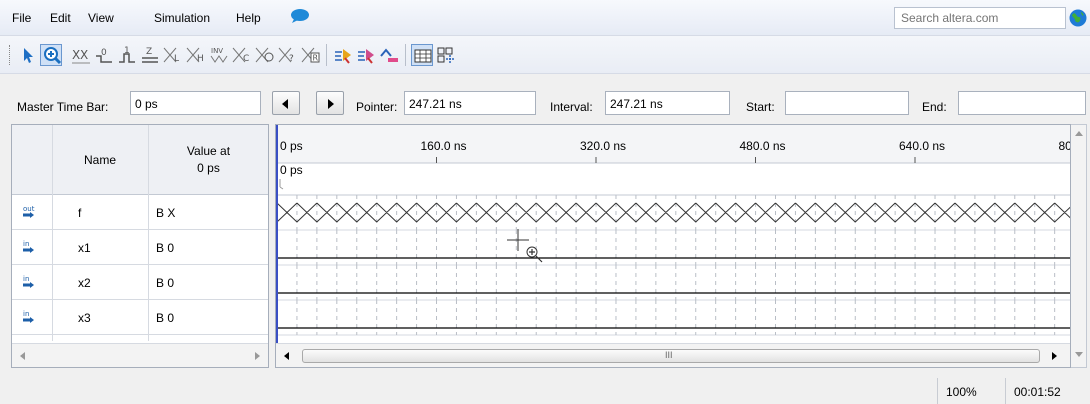  What do you see at coordinates (182, 18) in the screenshot?
I see `menu-simulation: Simulation` at bounding box center [182, 18].